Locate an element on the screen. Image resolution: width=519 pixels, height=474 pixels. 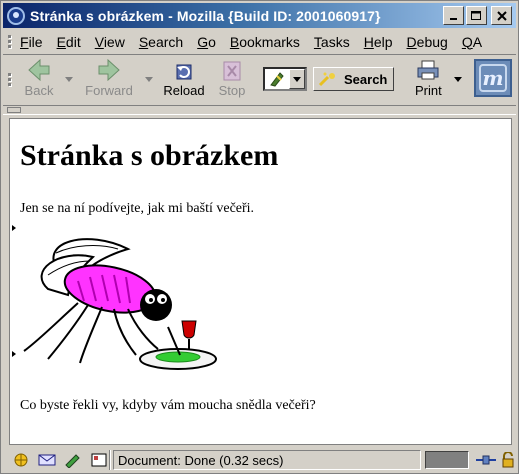
menu-debug: Debug is located at coordinates (427, 42).